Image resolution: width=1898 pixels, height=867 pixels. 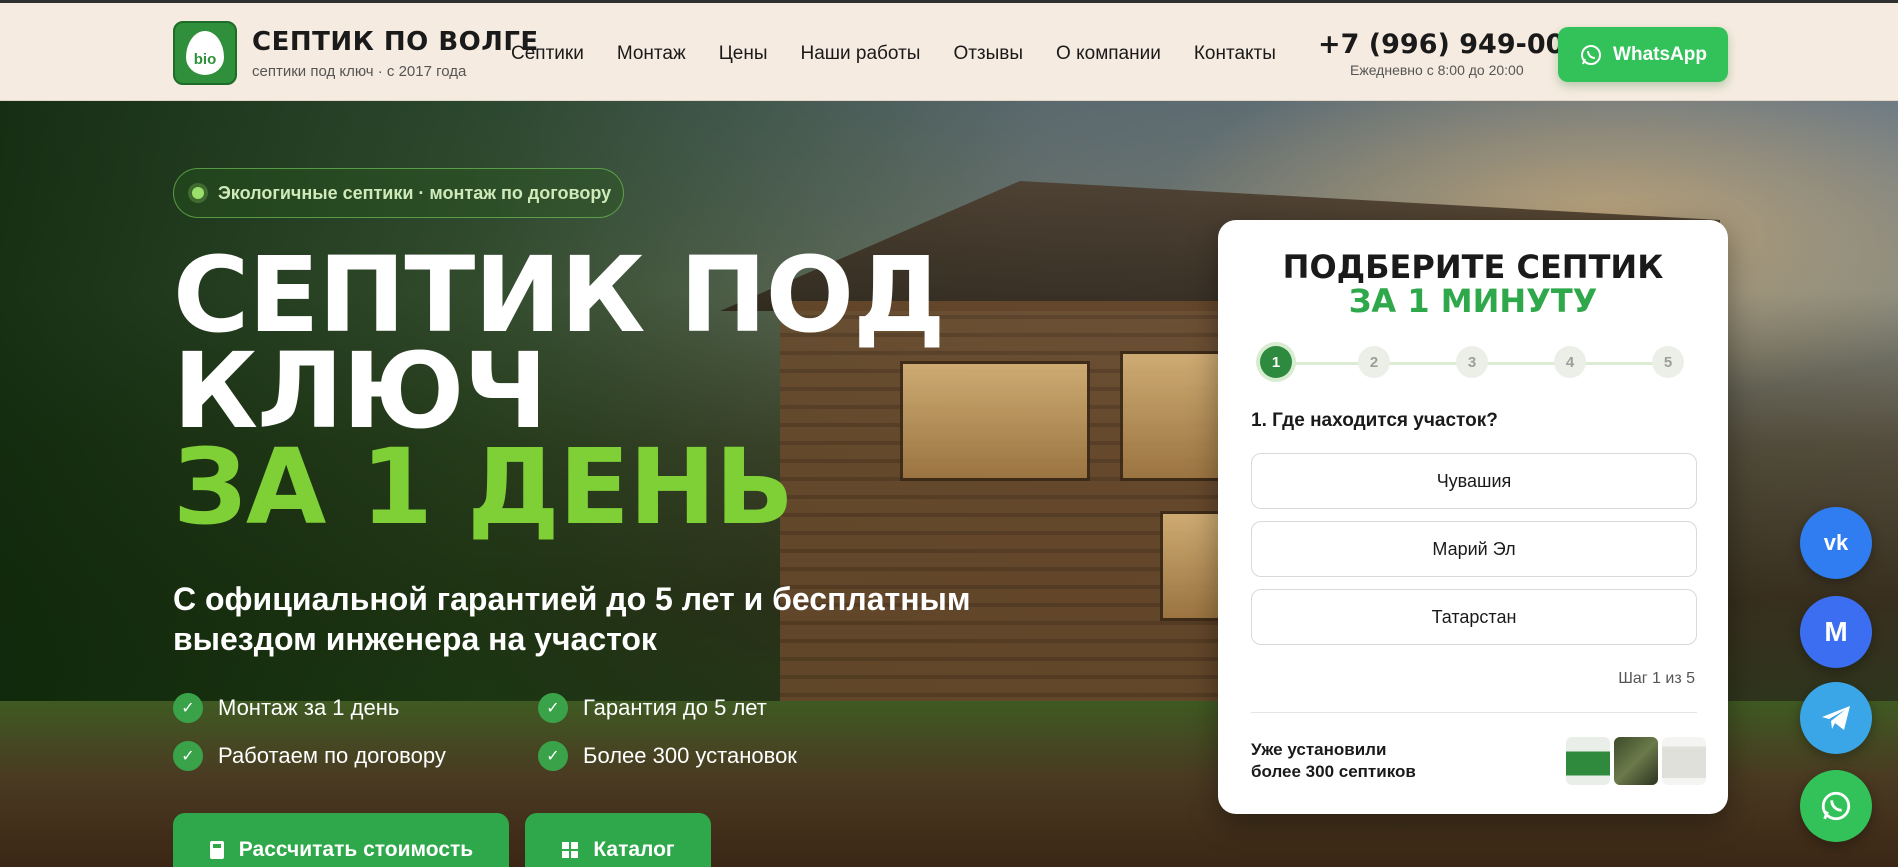 I want to click on installed-line2: более 300 септиков, so click(x=1333, y=771).